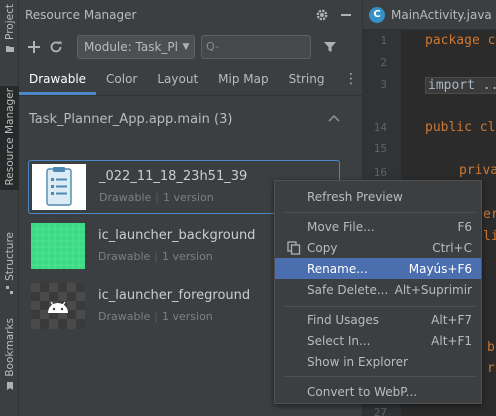  I want to click on code-line: public cl, so click(460, 127).